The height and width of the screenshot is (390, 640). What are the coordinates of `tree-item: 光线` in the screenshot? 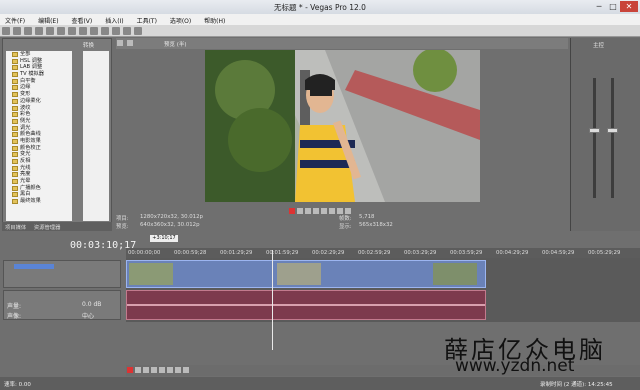 It's located at (39, 168).